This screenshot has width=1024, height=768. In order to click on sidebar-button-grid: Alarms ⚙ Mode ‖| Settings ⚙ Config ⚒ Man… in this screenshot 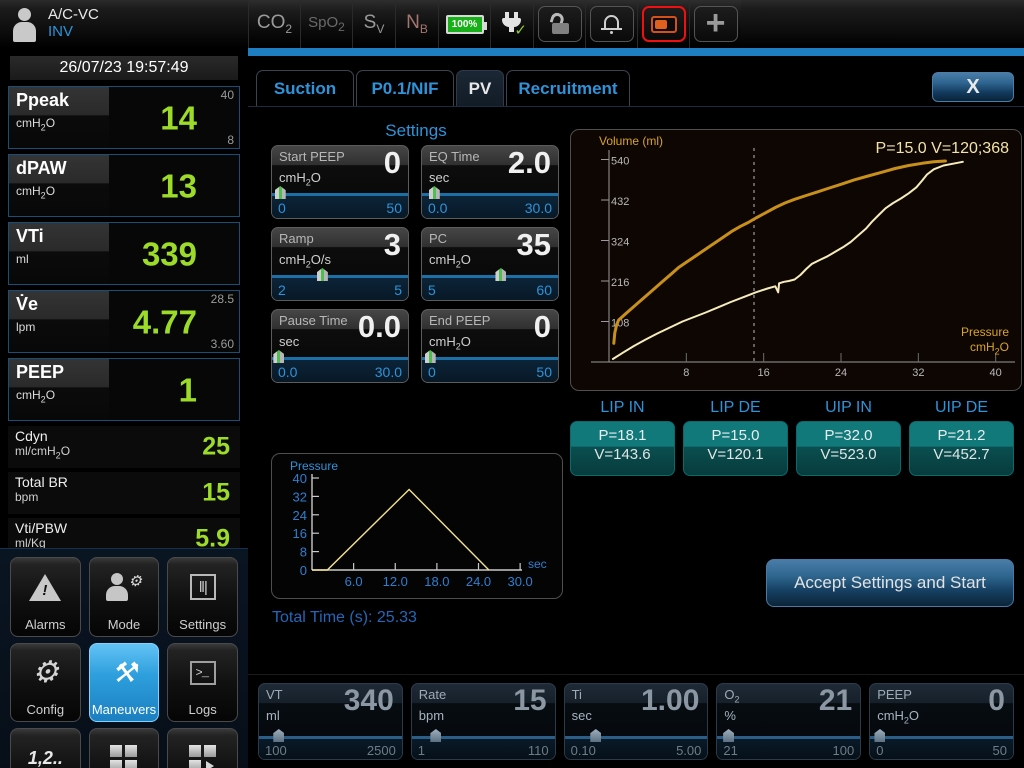, I will do `click(124, 658)`.